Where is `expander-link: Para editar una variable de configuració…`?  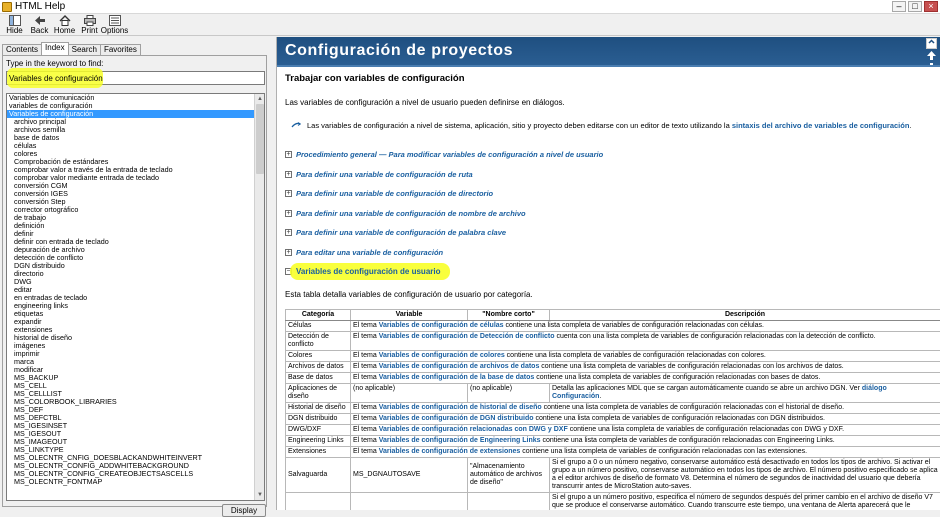 expander-link: Para editar una variable de configuració… is located at coordinates (369, 252).